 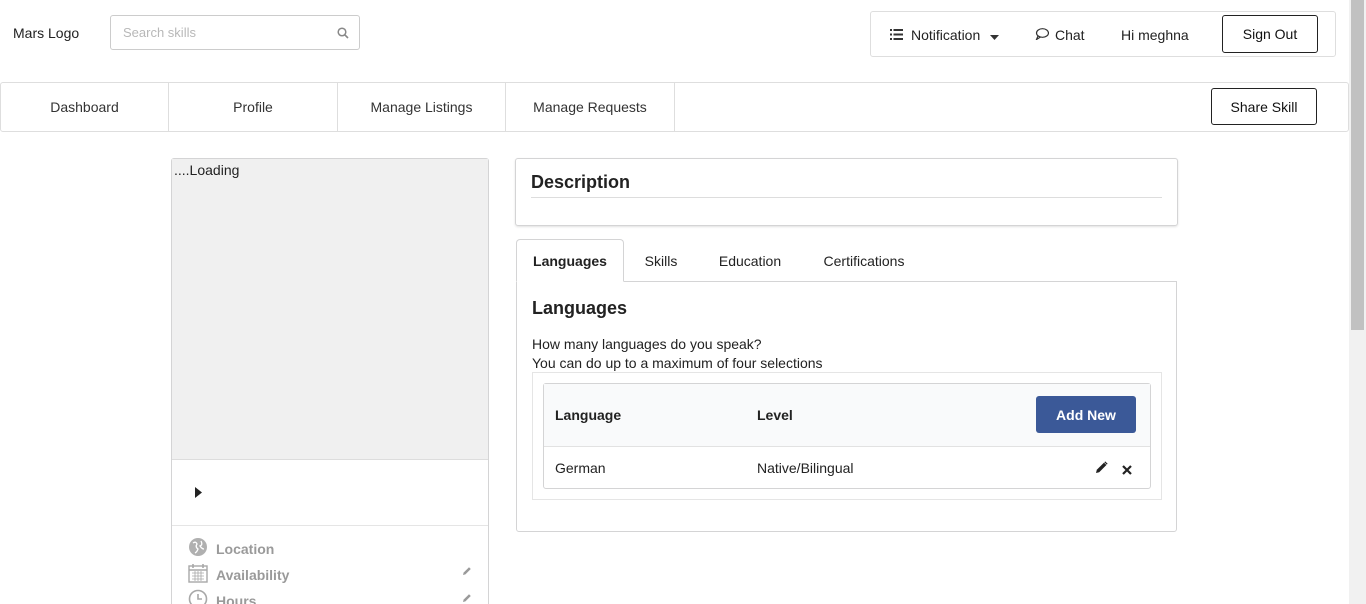 What do you see at coordinates (85, 107) in the screenshot?
I see `nav-item-dashboard: Dashboard` at bounding box center [85, 107].